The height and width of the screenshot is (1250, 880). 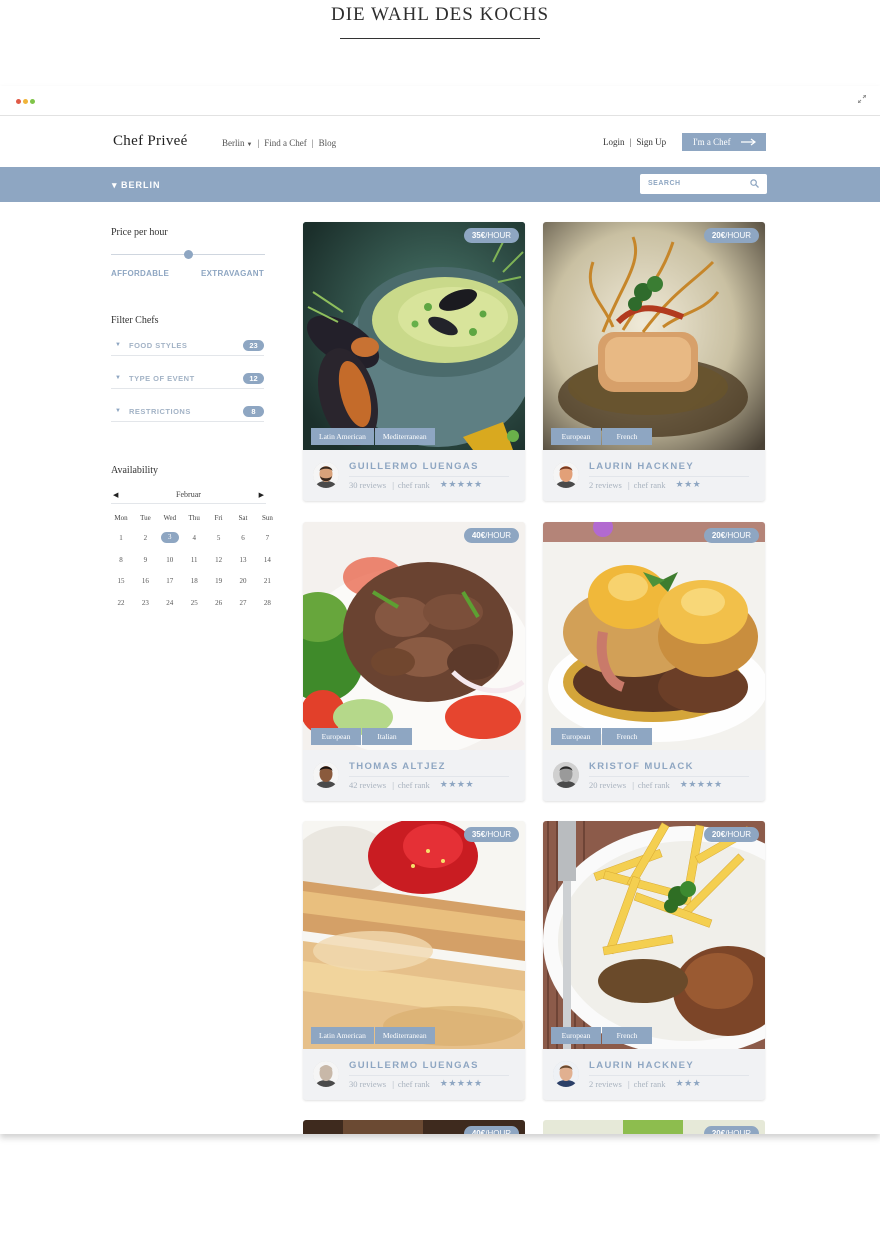 What do you see at coordinates (267, 560) in the screenshot?
I see `calendar-day: 14` at bounding box center [267, 560].